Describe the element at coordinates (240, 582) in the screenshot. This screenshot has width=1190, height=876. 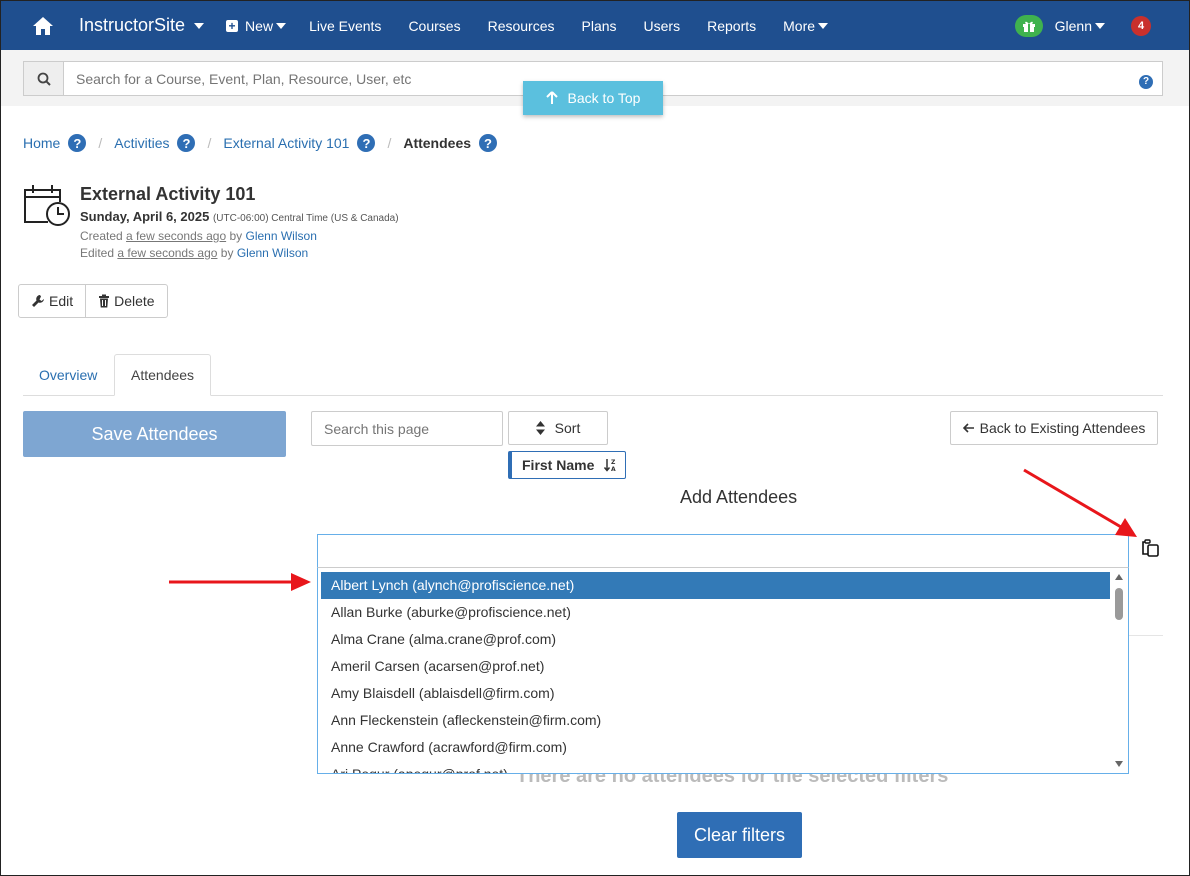
I see `annotation-arrow-left` at that location.